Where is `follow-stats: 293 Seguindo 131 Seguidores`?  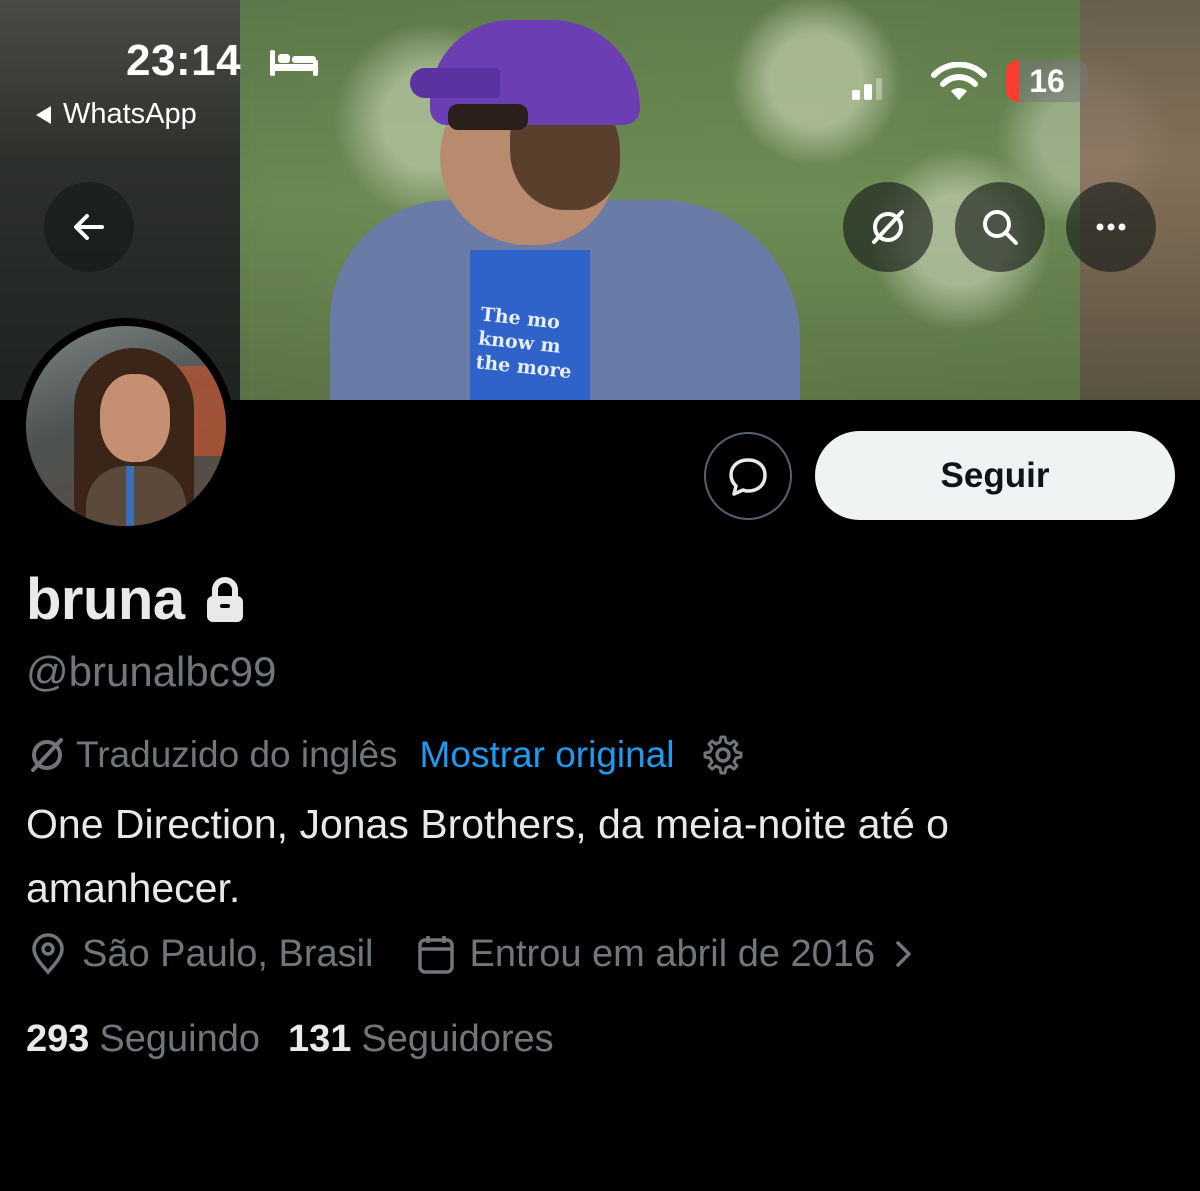 follow-stats: 293 Seguindo 131 Seguidores is located at coordinates (290, 1039).